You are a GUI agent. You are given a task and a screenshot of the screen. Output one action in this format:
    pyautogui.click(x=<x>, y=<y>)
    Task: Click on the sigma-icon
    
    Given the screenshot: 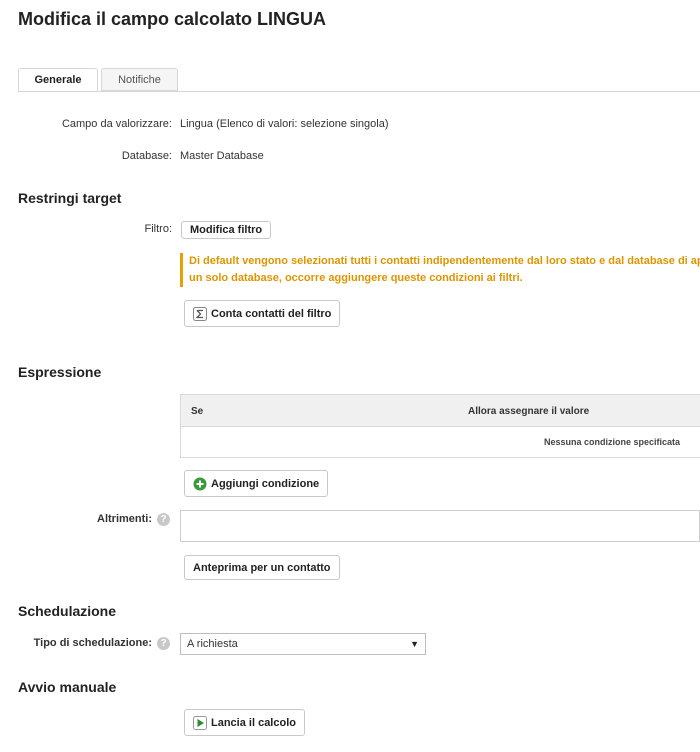 What is the action you would take?
    pyautogui.click(x=200, y=313)
    